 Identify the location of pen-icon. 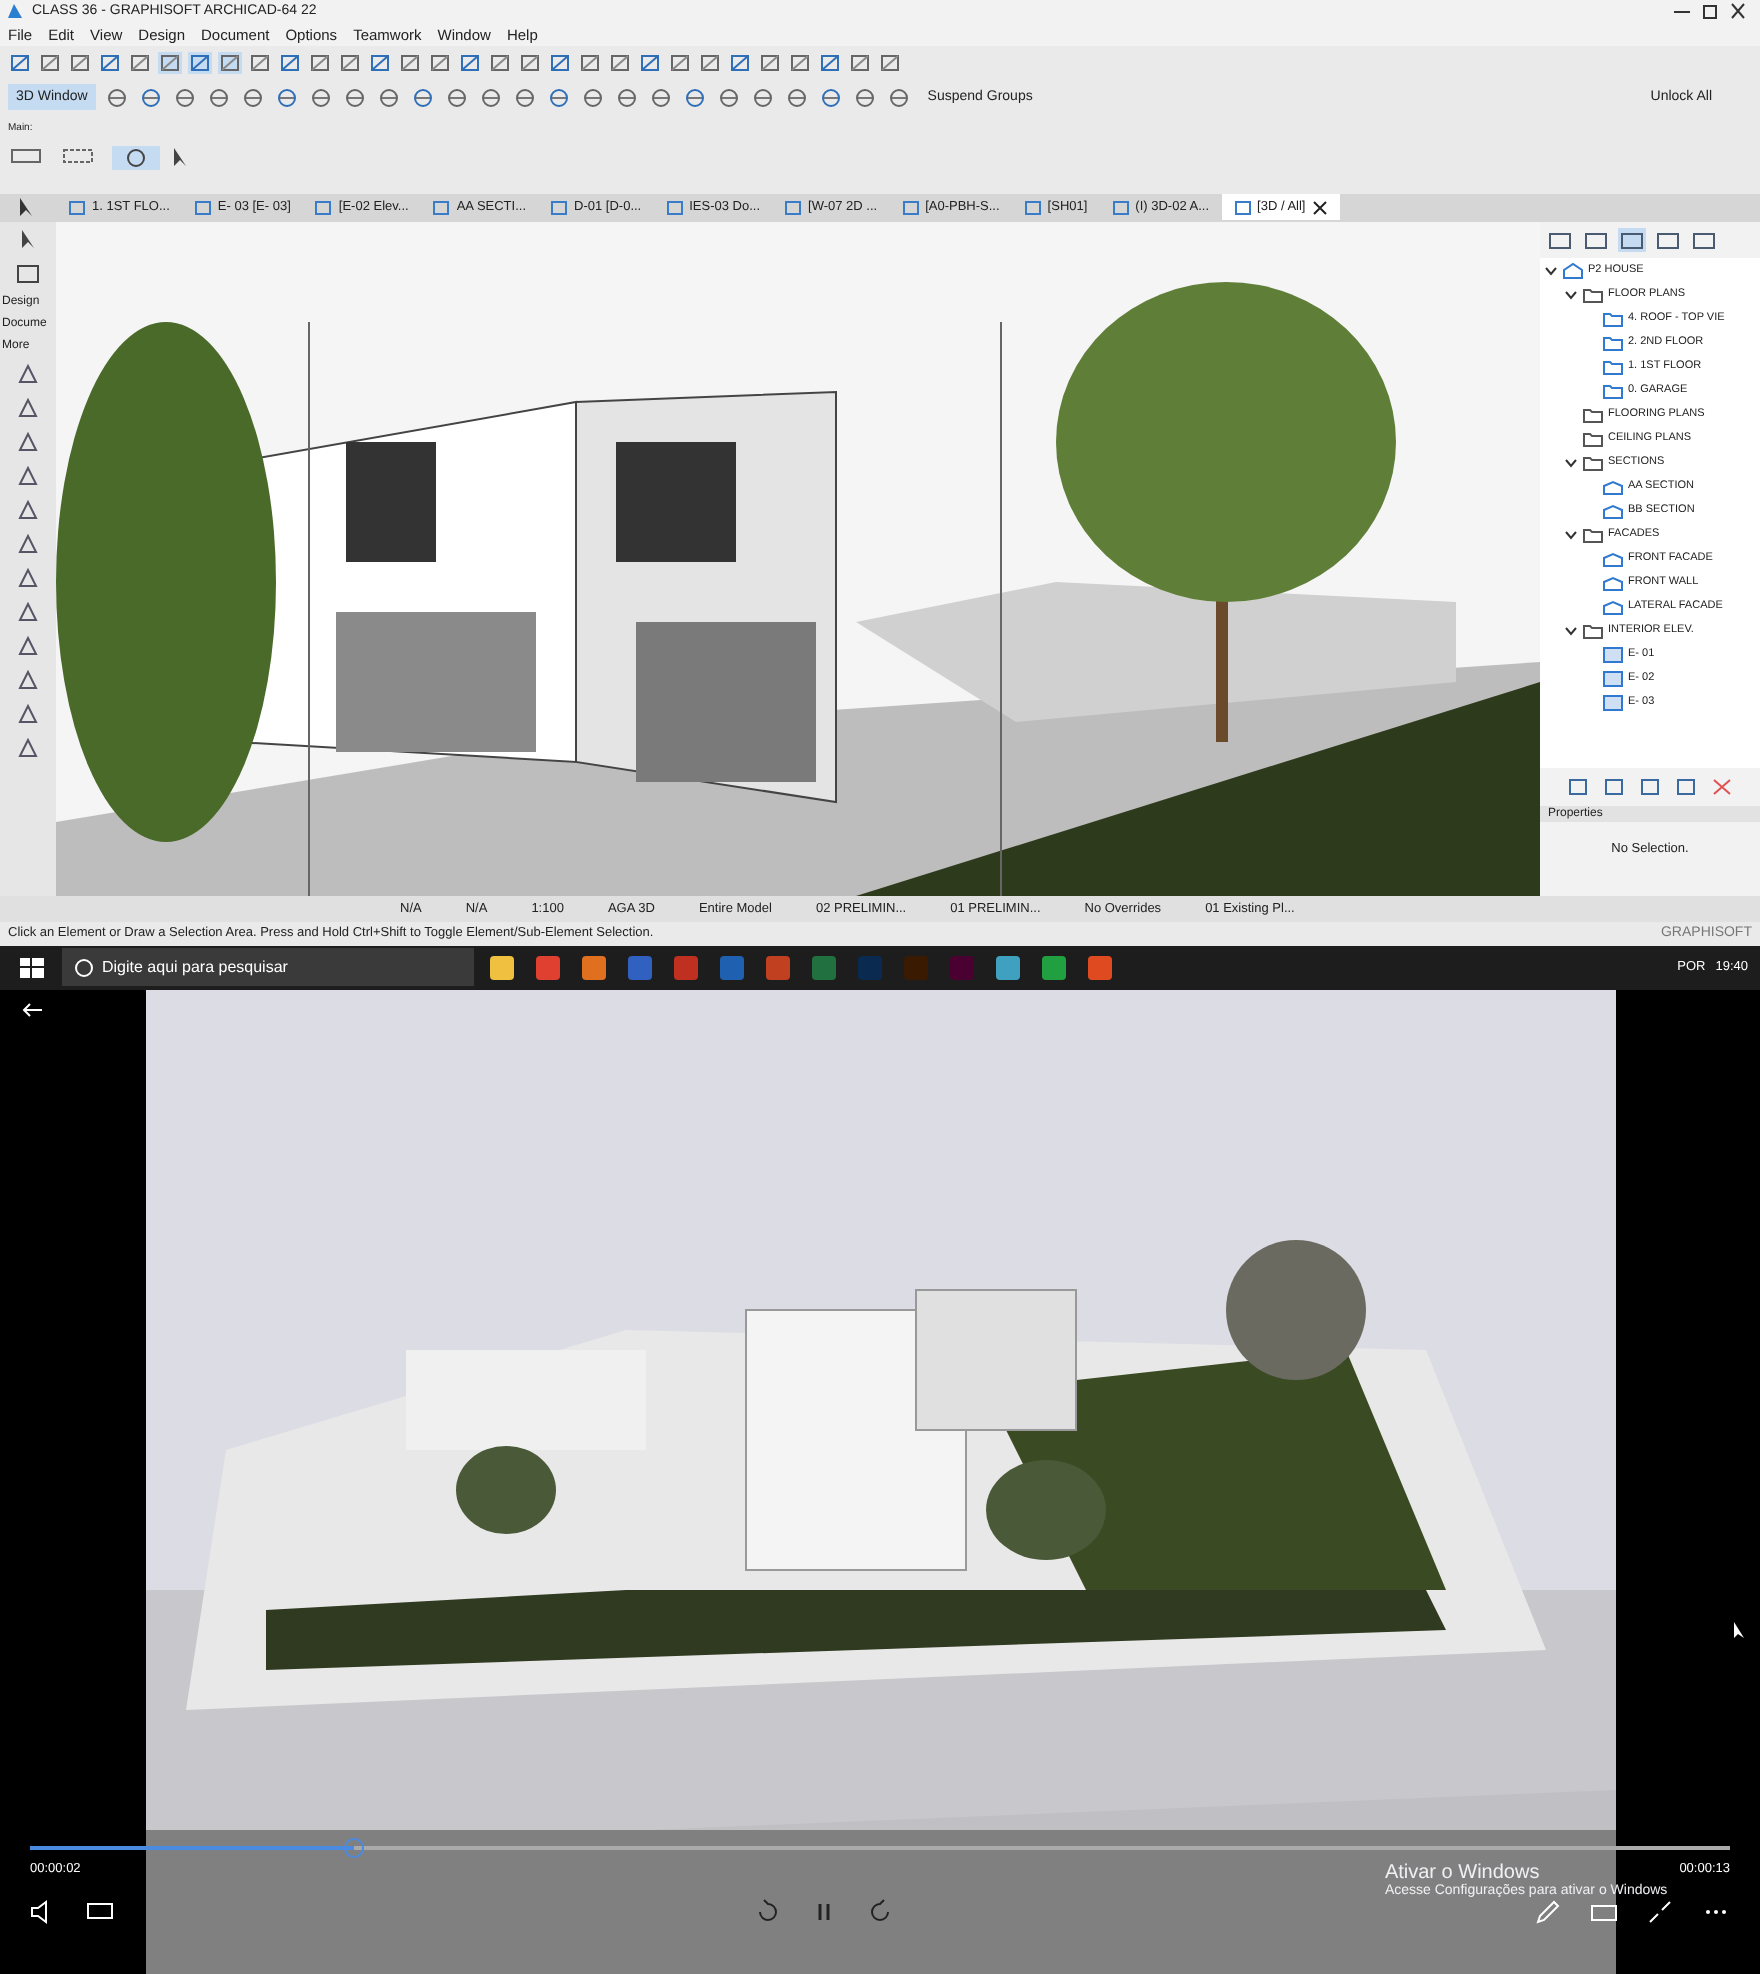
(1548, 1912).